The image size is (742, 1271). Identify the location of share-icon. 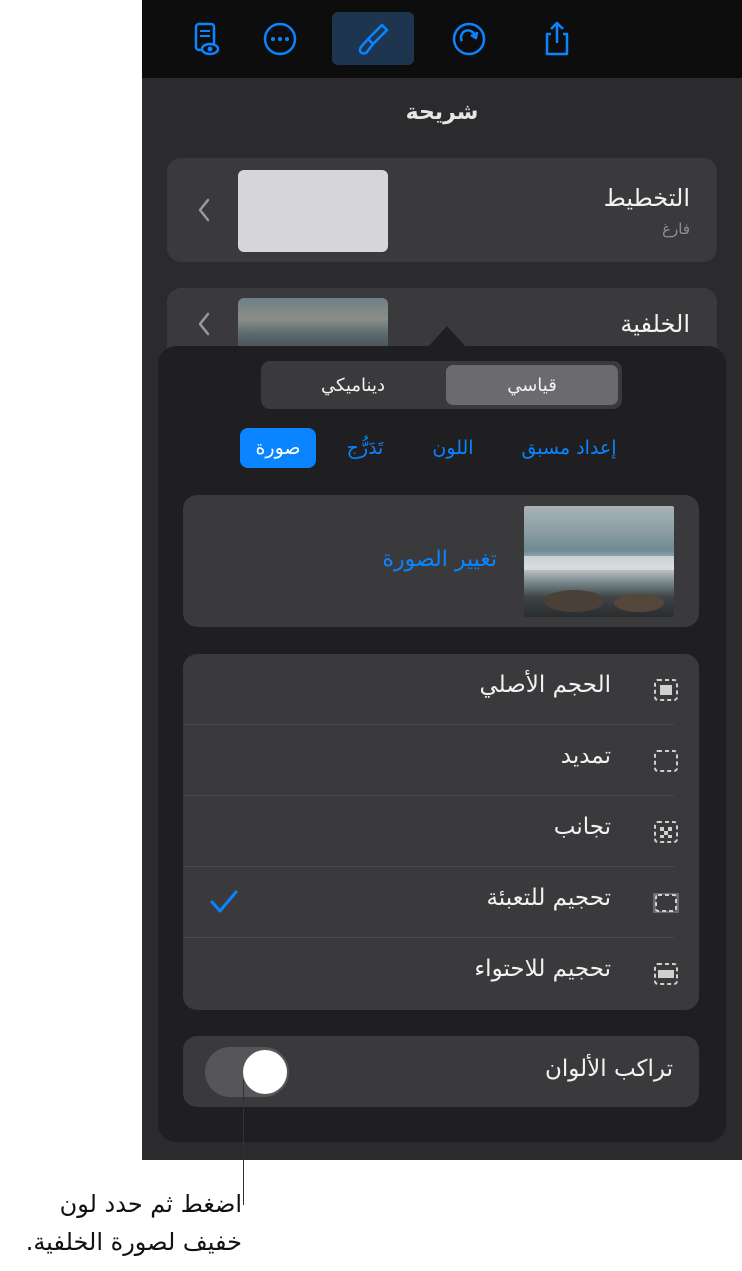
(557, 38).